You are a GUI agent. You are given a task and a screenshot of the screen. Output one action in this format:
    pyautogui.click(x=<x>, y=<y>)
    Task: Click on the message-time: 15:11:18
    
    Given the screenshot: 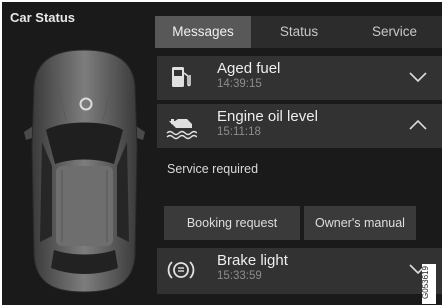 What is the action you would take?
    pyautogui.click(x=239, y=132)
    